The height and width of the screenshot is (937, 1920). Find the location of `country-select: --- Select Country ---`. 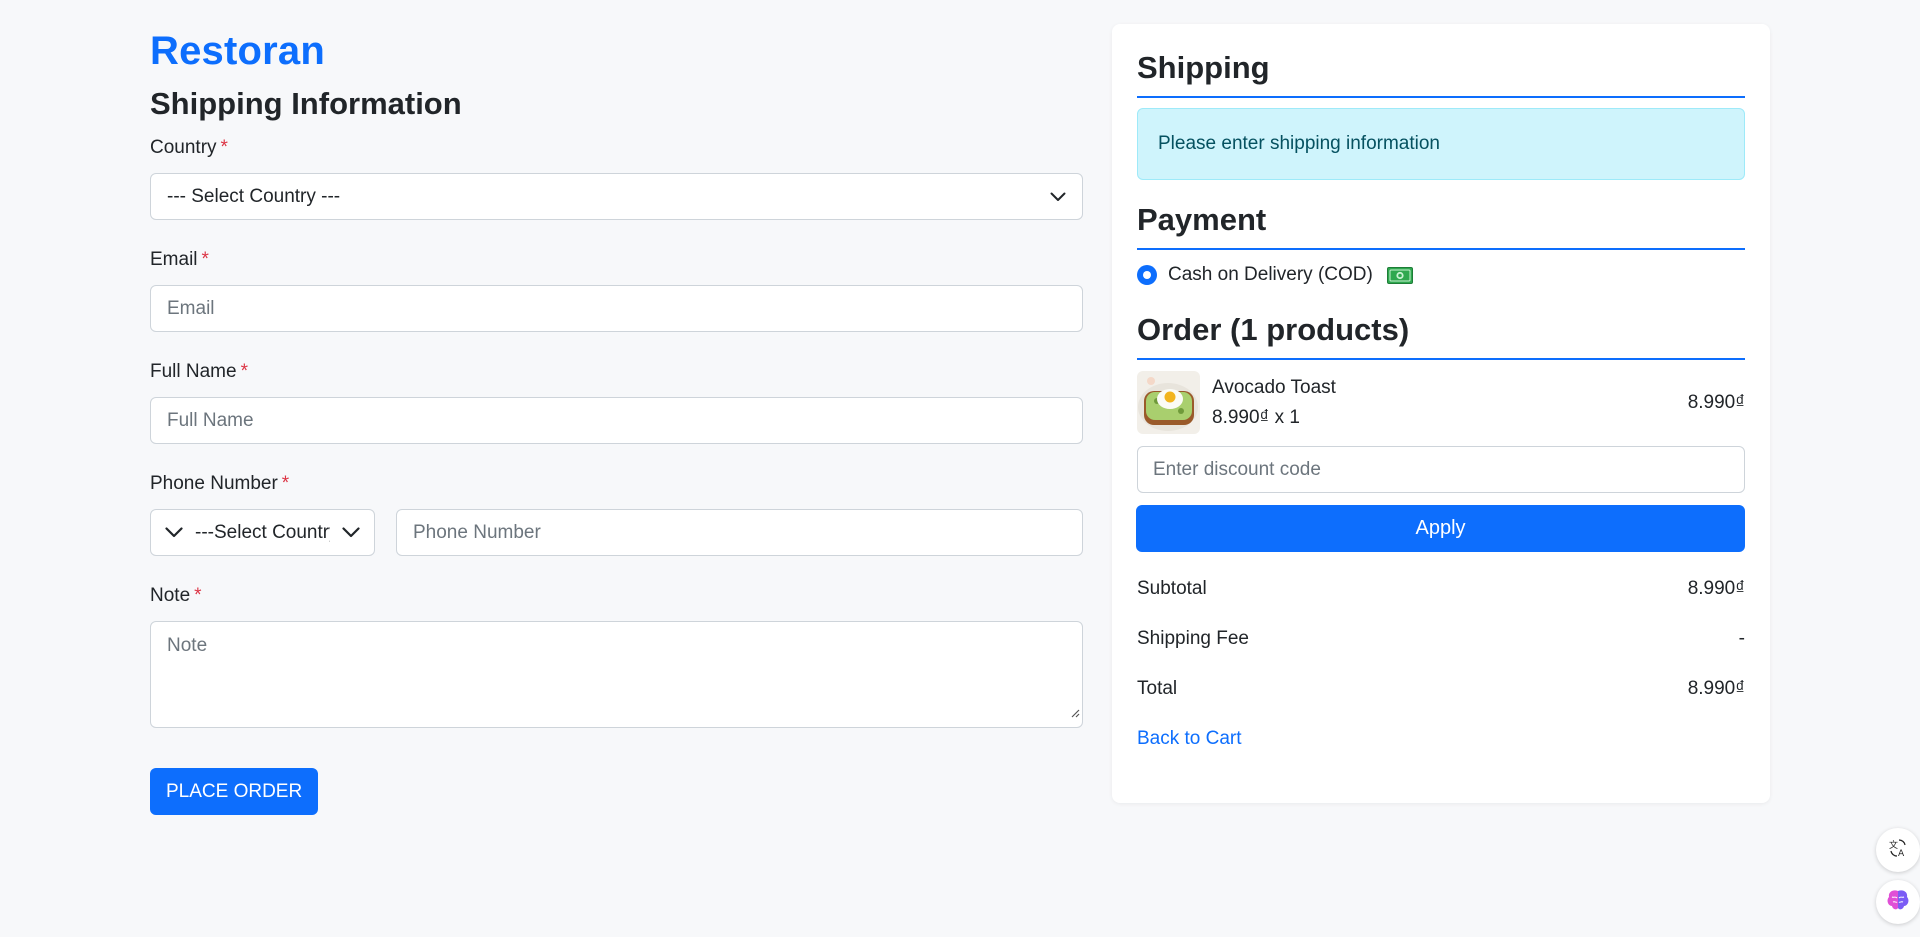

country-select: --- Select Country --- is located at coordinates (616, 196).